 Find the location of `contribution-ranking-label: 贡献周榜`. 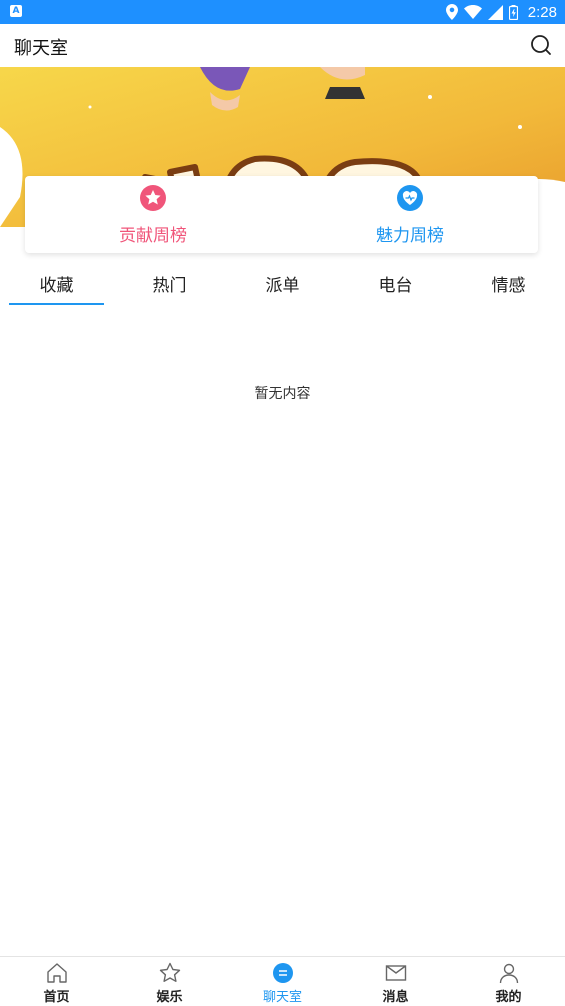

contribution-ranking-label: 贡献周榜 is located at coordinates (153, 236).